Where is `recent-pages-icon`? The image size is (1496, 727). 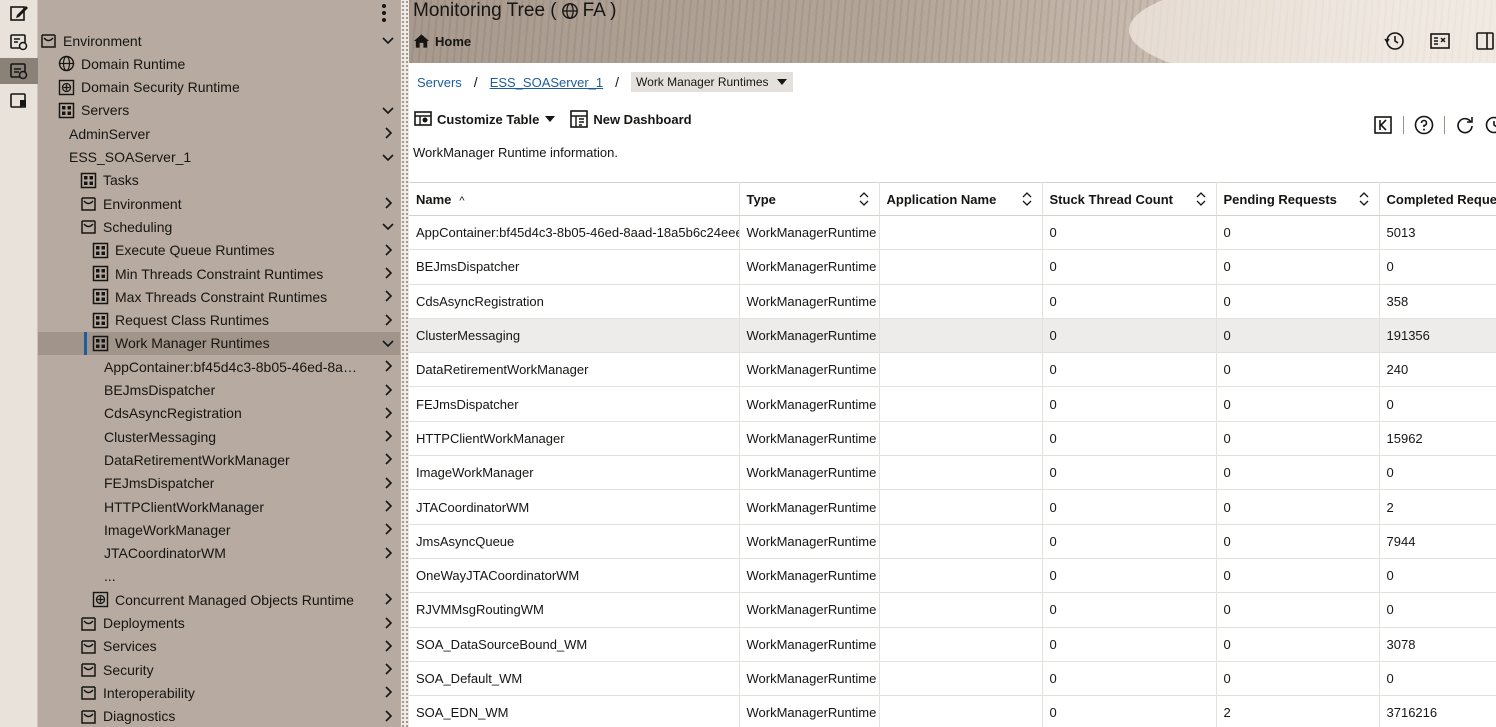
recent-pages-icon is located at coordinates (1395, 41).